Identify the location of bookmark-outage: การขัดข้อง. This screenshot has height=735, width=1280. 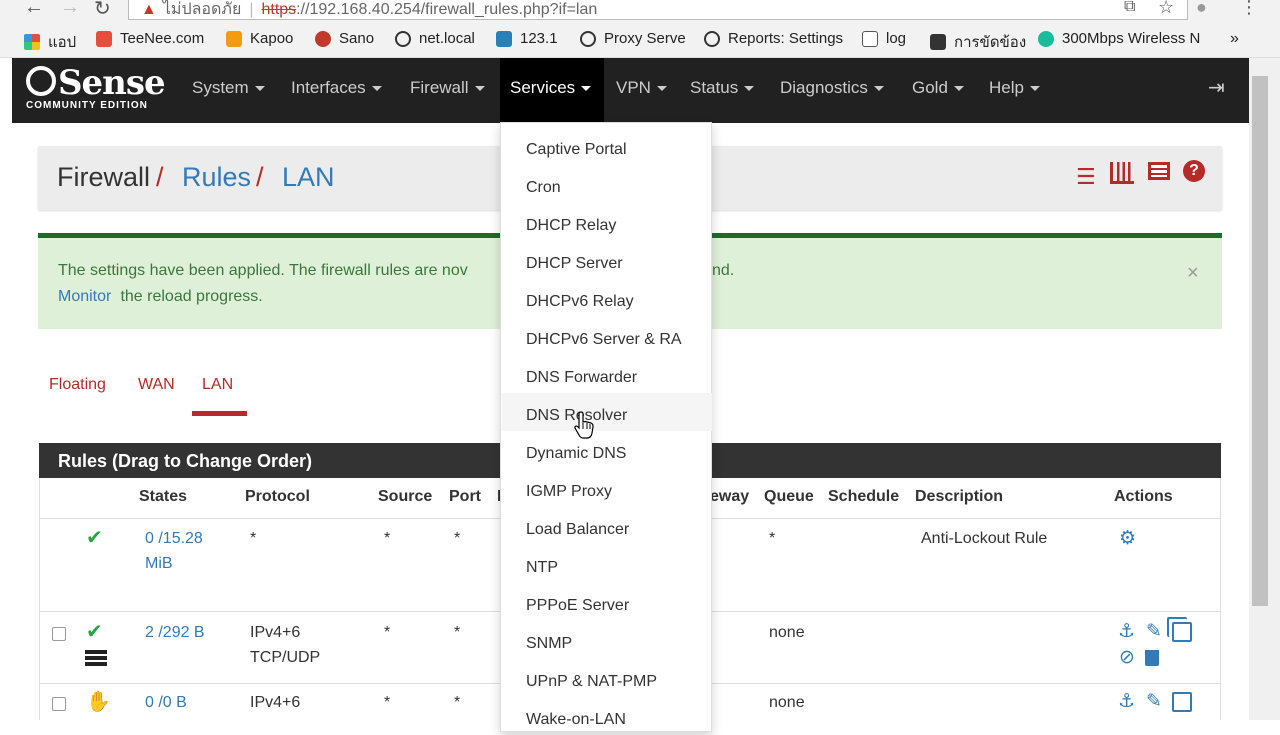
(978, 42).